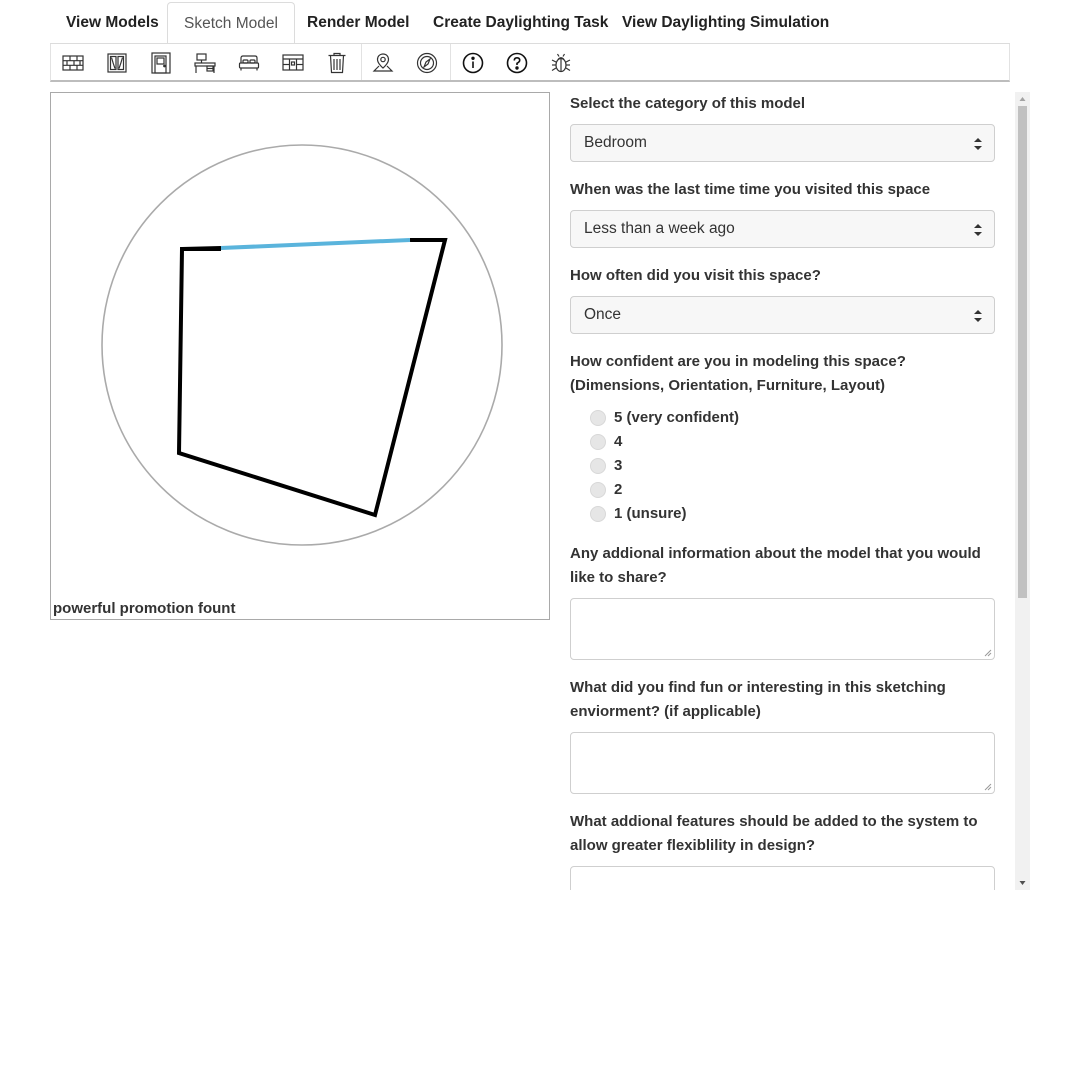 The height and width of the screenshot is (1082, 1085). I want to click on tab-render-model: Render Model, so click(358, 23).